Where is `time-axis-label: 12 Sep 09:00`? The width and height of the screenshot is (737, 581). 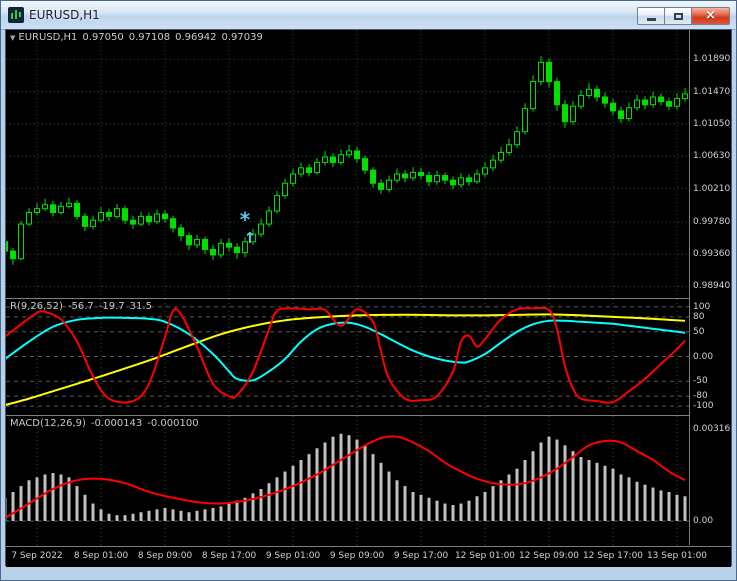 time-axis-label: 12 Sep 09:00 is located at coordinates (549, 556).